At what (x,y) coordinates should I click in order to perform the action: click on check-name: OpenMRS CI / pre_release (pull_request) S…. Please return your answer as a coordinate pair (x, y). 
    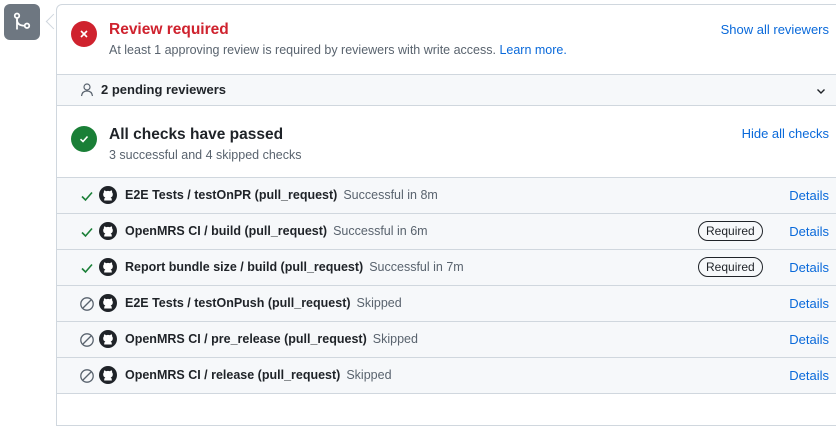
    Looking at the image, I should click on (271, 339).